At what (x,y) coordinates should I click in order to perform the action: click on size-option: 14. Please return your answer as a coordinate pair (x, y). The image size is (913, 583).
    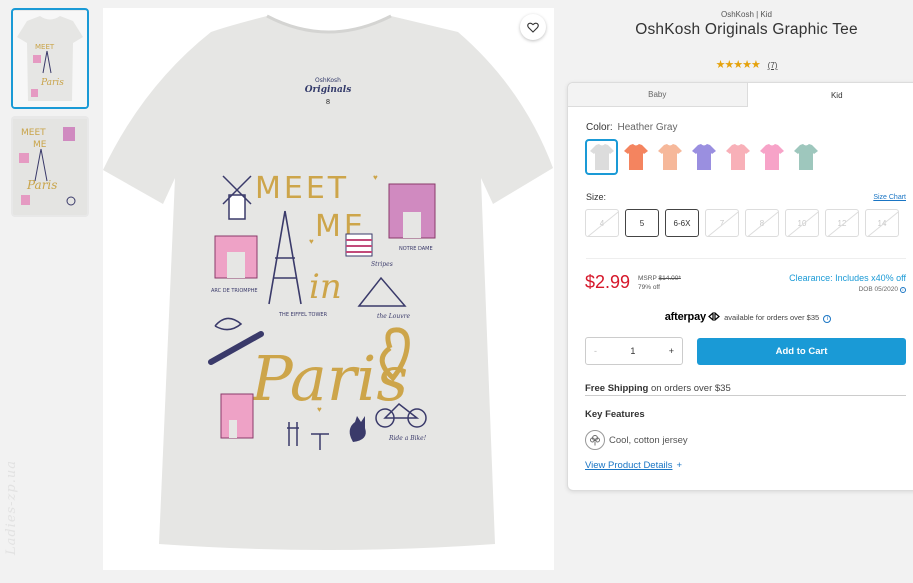
    Looking at the image, I should click on (882, 223).